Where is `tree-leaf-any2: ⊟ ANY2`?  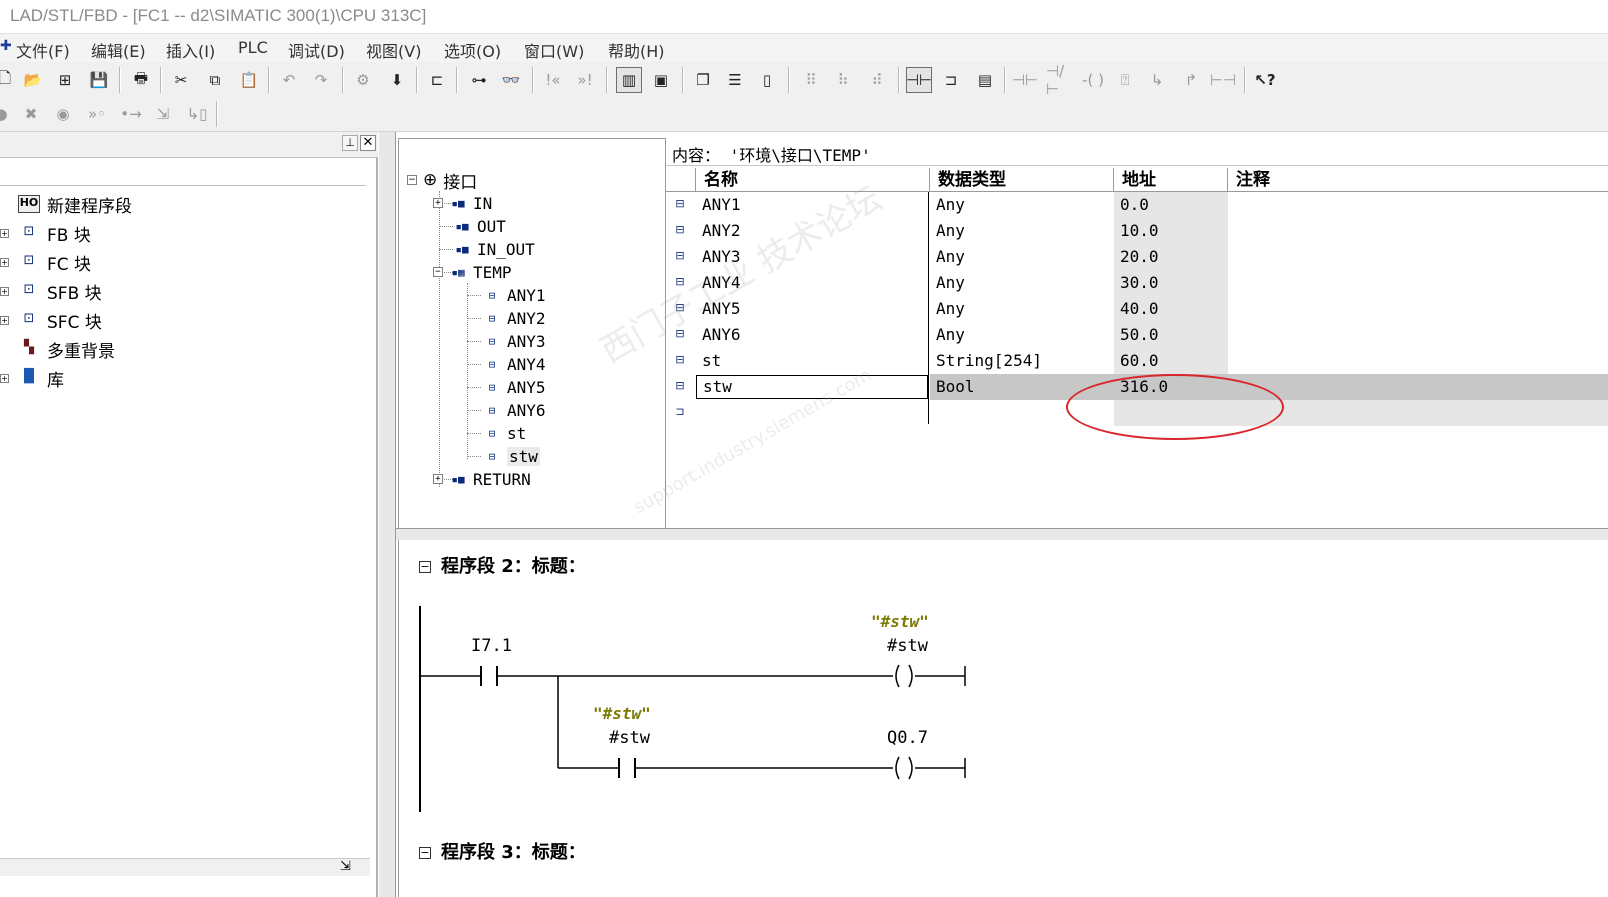
tree-leaf-any2: ⊟ ANY2 is located at coordinates (514, 318).